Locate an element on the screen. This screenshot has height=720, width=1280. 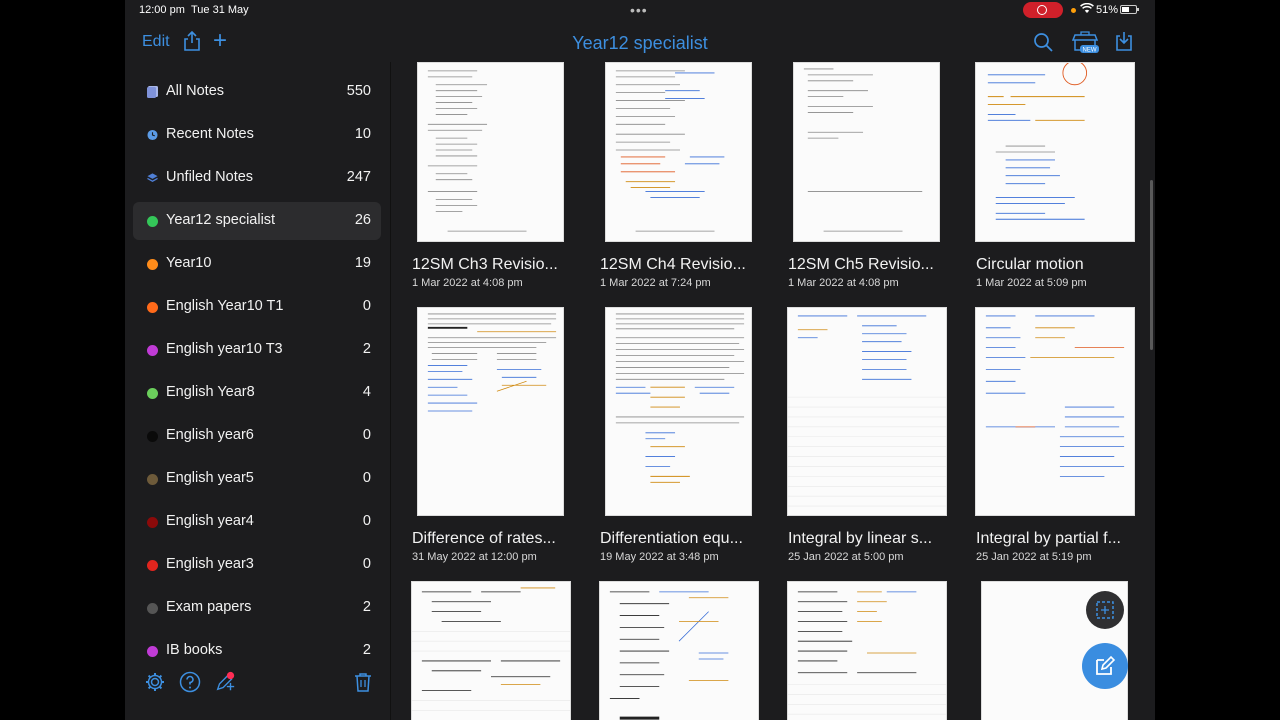
note-date: 31 May 2022 at 12:00 pm is located at coordinates (474, 557).